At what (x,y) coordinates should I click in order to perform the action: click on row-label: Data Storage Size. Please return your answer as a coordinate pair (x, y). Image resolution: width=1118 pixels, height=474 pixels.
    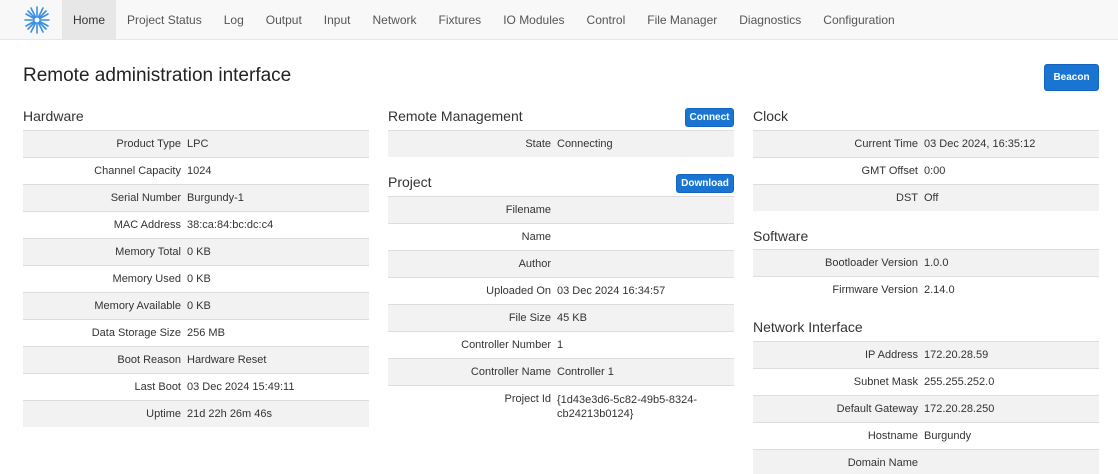
    Looking at the image, I should click on (136, 333).